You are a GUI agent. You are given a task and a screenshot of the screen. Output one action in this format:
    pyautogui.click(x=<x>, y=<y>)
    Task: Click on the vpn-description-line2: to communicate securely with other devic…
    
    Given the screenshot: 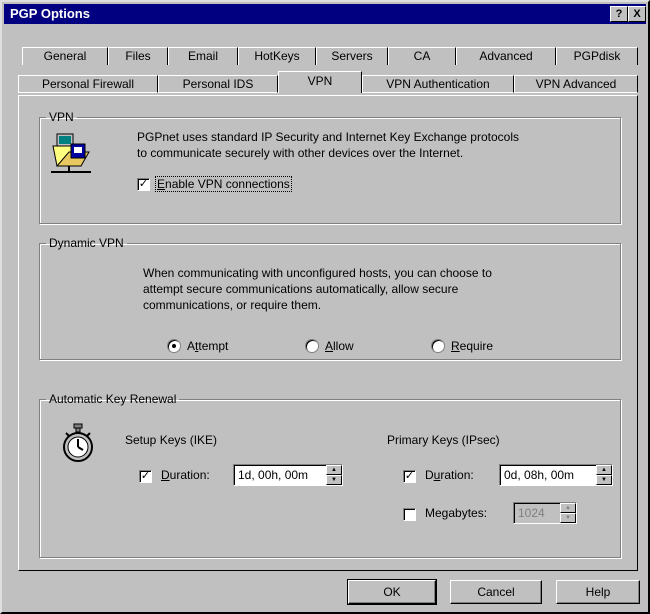 What is the action you would take?
    pyautogui.click(x=300, y=153)
    